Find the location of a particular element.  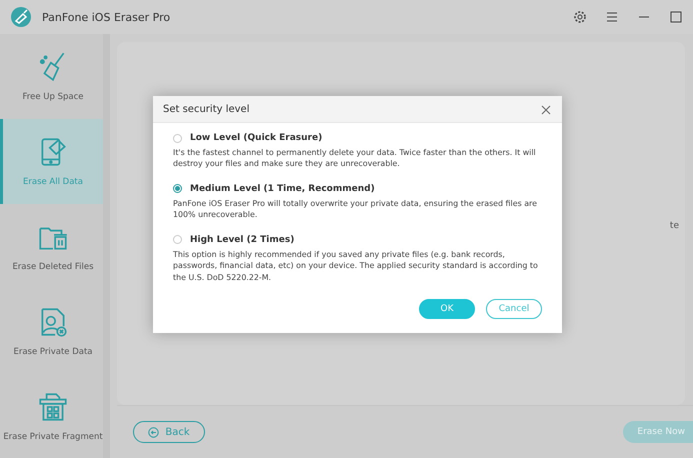

menu-icon is located at coordinates (612, 17).